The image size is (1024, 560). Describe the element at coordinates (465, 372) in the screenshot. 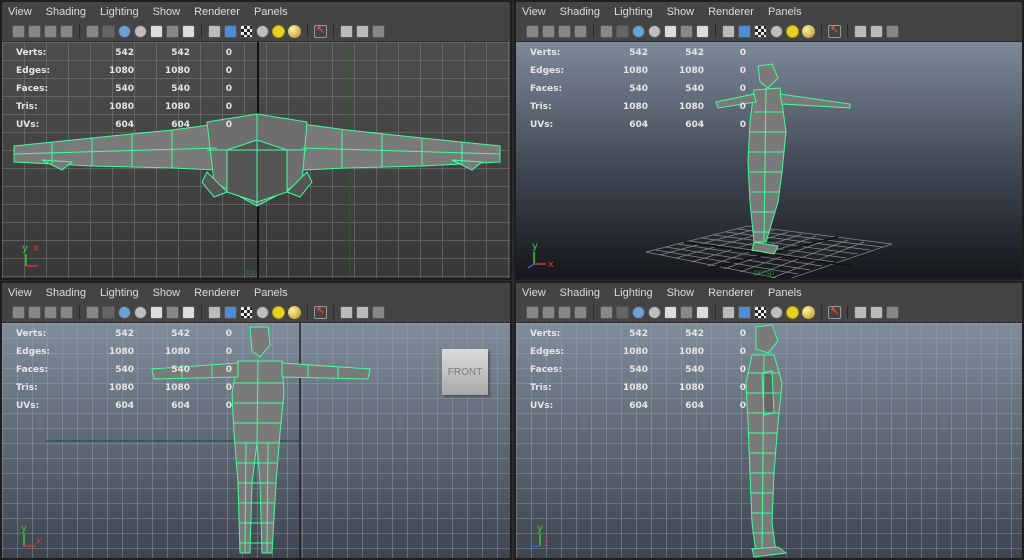

I see `view-cube: FRONT` at that location.